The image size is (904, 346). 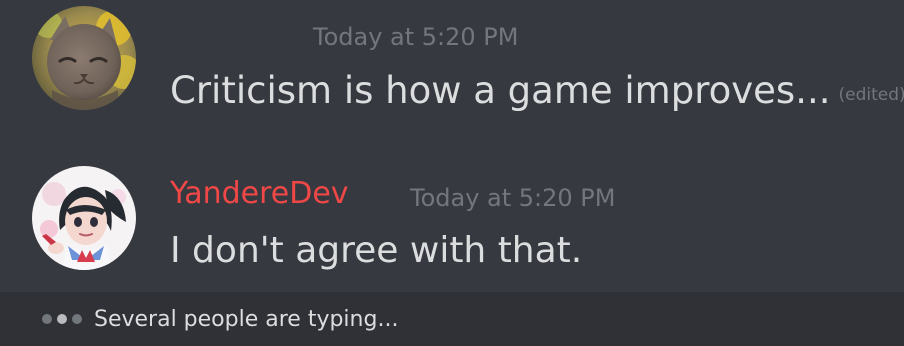 I want to click on cat-avatar-icon, so click(x=84, y=58).